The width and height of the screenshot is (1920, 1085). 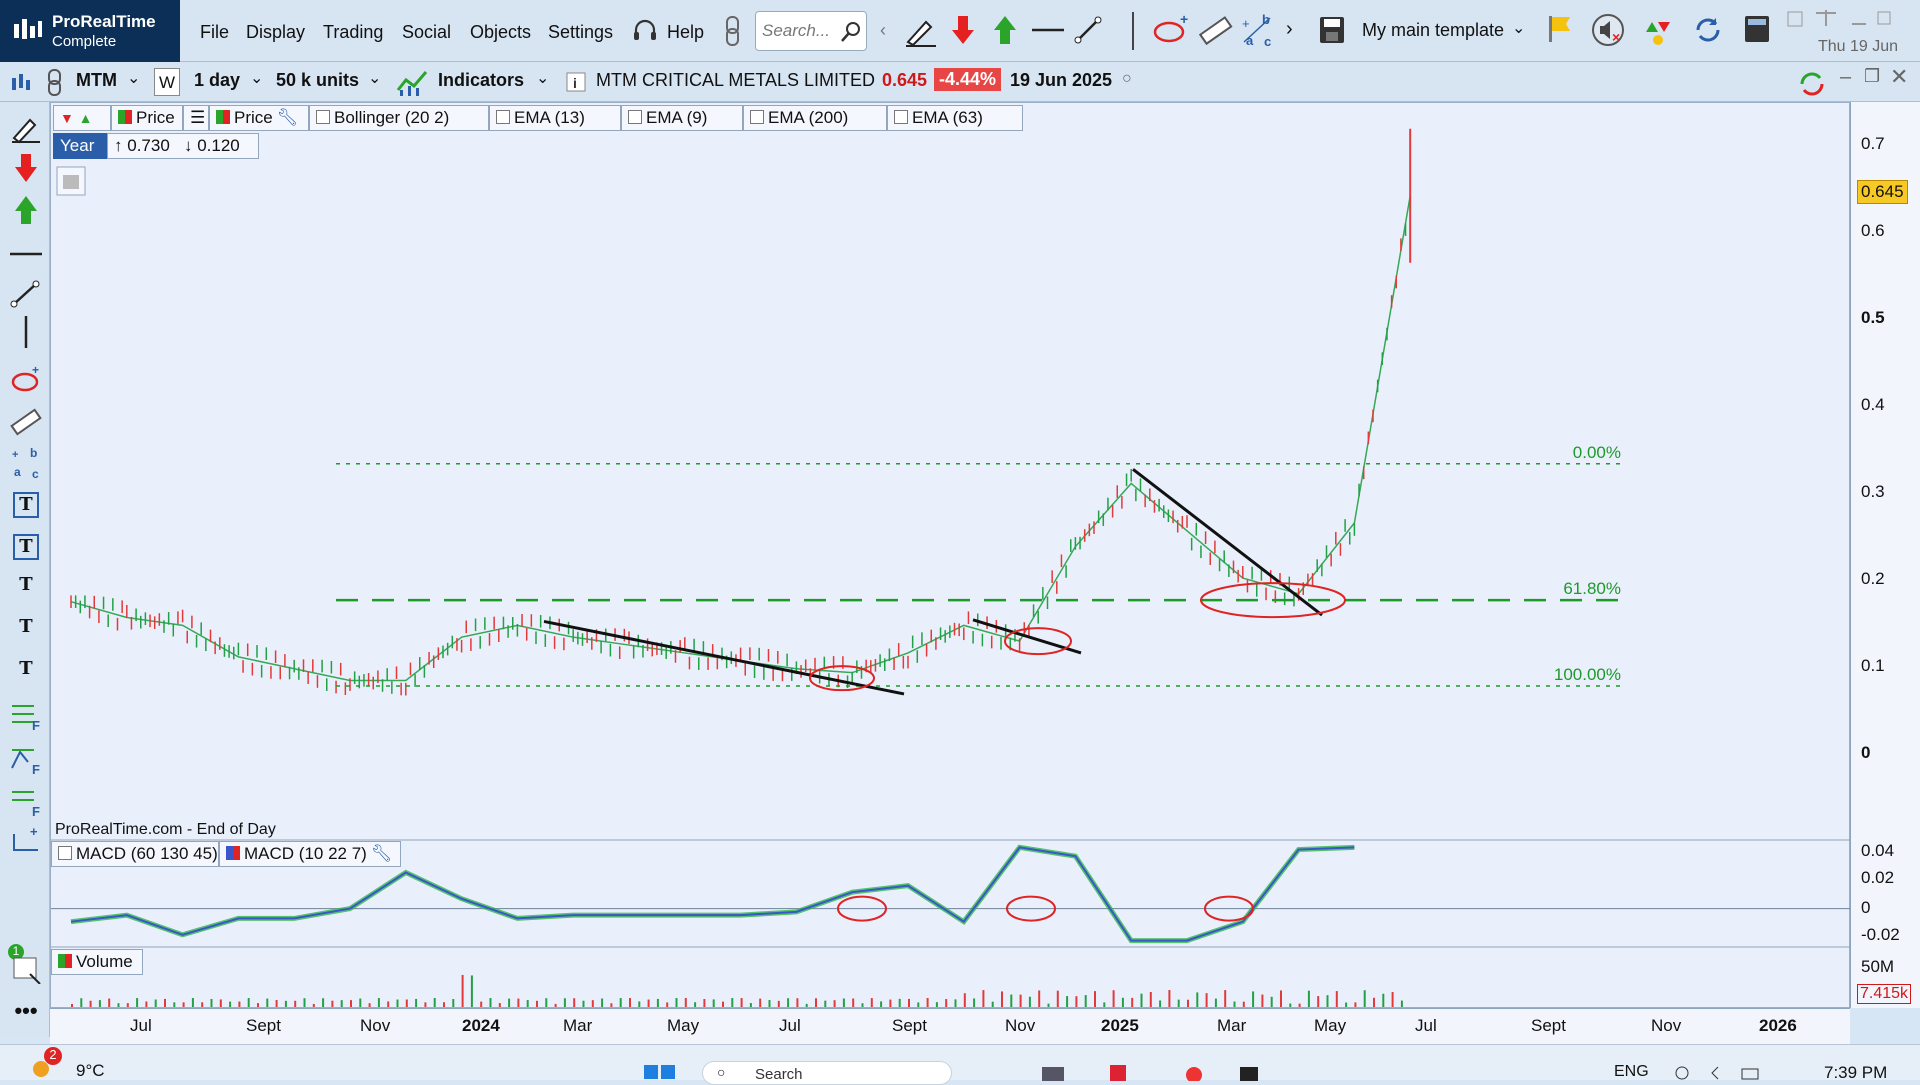 I want to click on ticker-select: MTM, so click(x=96, y=80).